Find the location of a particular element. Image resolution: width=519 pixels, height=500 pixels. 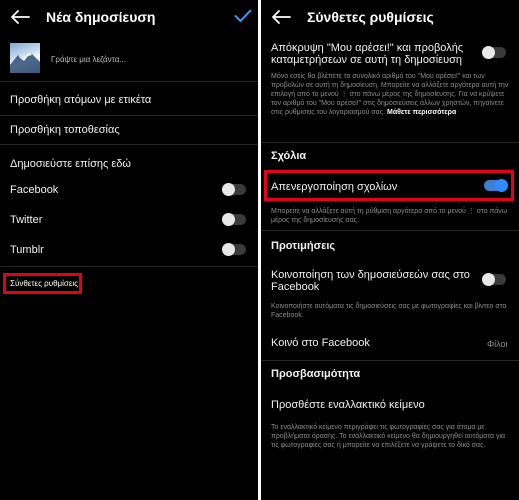

facebook-audience-value: Φίλοι is located at coordinates (497, 344).